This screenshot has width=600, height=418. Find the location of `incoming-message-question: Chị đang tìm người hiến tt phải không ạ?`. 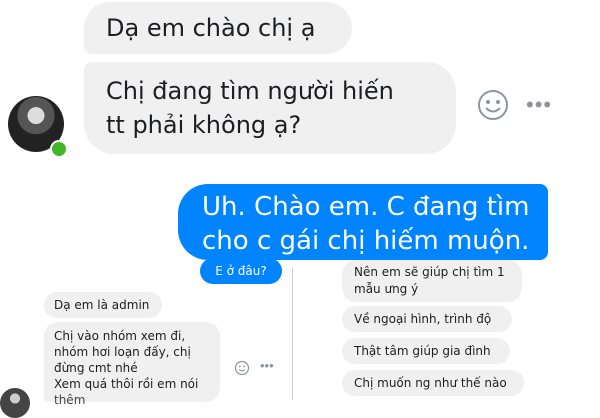

incoming-message-question: Chị đang tìm người hiến tt phải không ạ? is located at coordinates (270, 108).